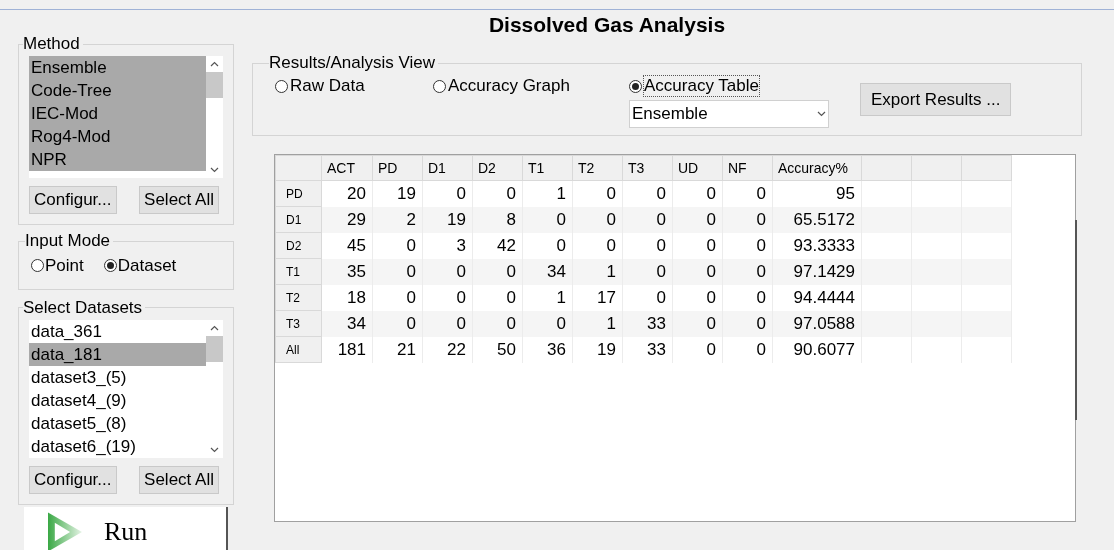 The width and height of the screenshot is (1114, 550). Describe the element at coordinates (52, 43) in the screenshot. I see `group-label: Method` at that location.